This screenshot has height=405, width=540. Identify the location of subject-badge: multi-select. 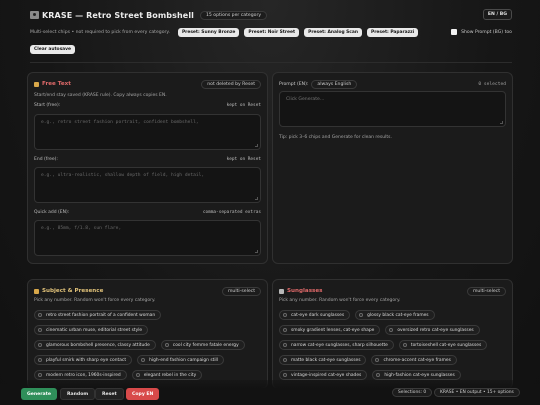
(241, 291).